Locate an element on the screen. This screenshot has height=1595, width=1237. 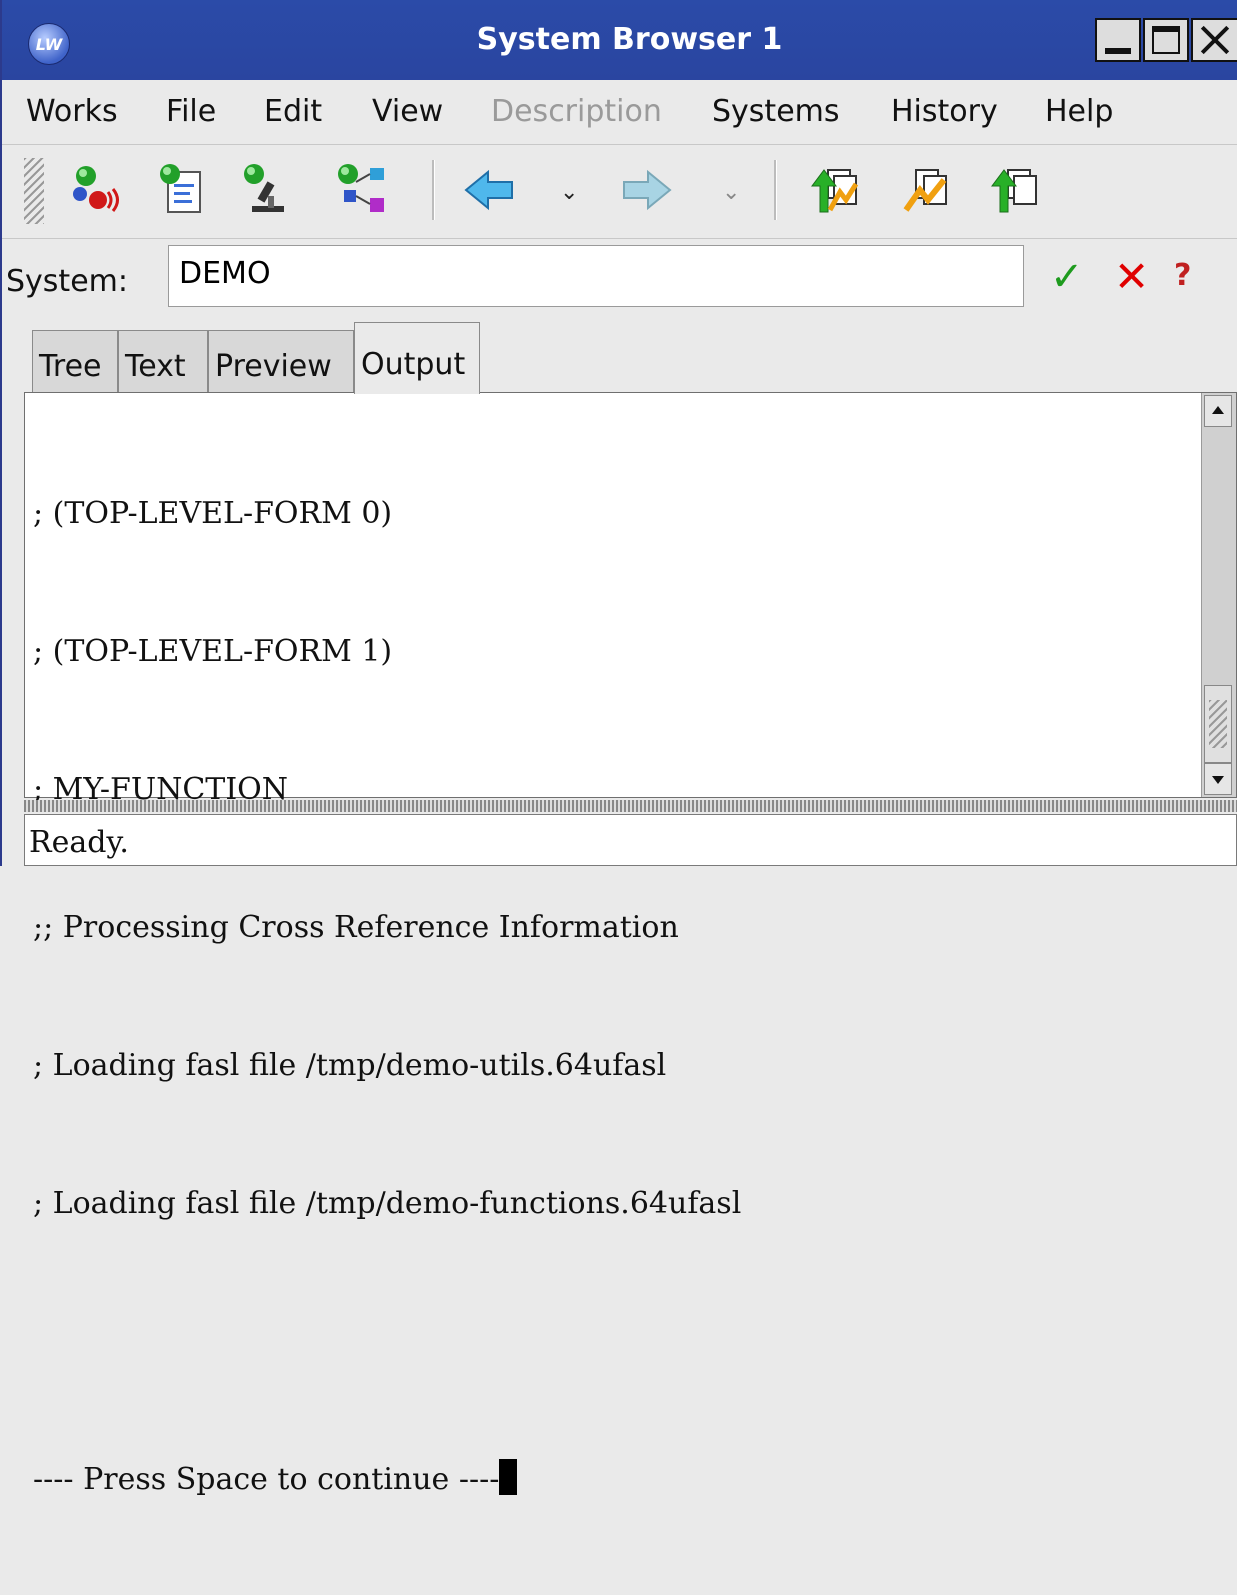
tab-preview: Preview is located at coordinates (281, 361).